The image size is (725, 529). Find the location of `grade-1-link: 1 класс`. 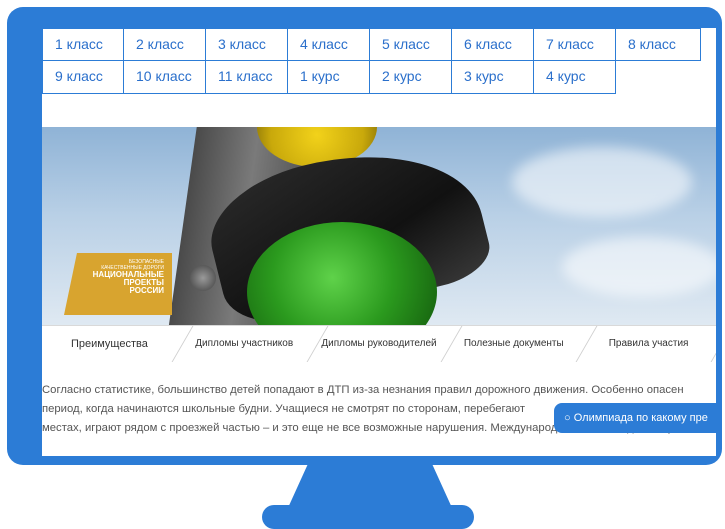

grade-1-link: 1 класс is located at coordinates (83, 44).